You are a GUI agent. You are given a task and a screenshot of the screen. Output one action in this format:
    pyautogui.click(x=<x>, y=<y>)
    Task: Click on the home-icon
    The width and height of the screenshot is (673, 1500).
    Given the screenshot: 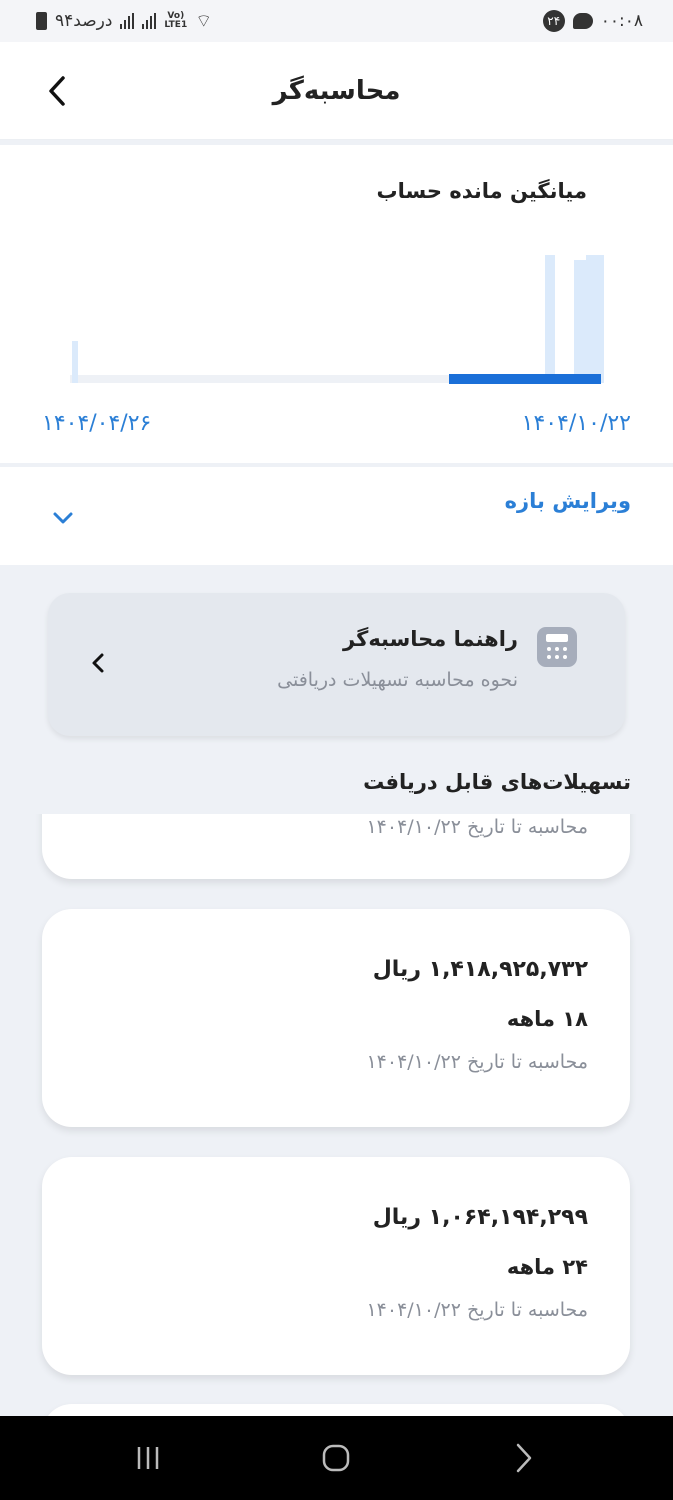 What is the action you would take?
    pyautogui.click(x=336, y=1458)
    